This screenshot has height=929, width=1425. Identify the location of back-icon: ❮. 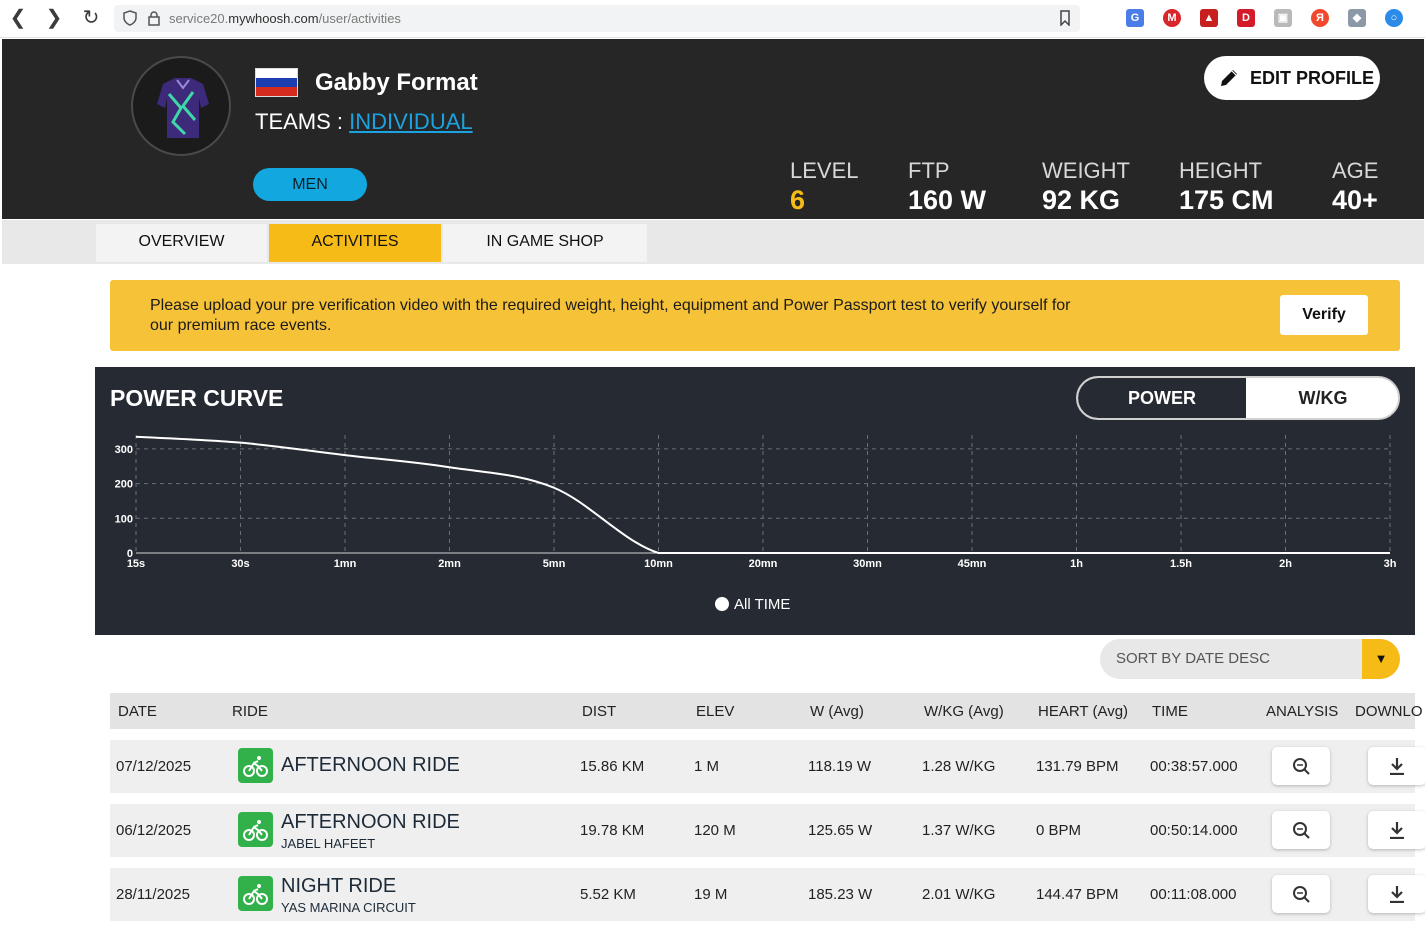
(18, 19).